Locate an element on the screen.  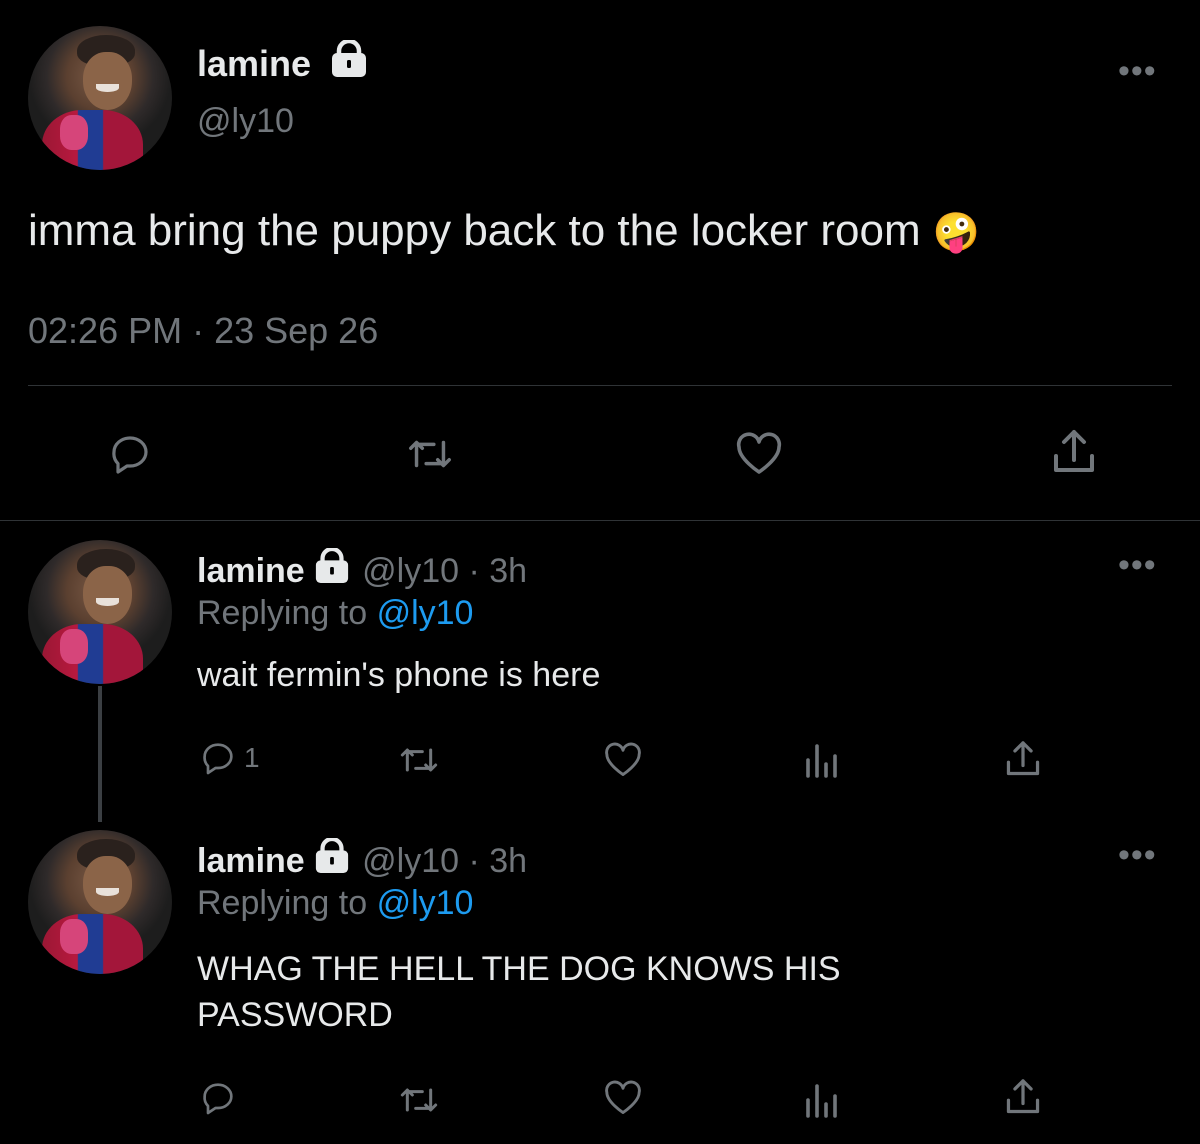
tweet-timestamp: 02:26 PM · 23 Sep 26 is located at coordinates (203, 331).